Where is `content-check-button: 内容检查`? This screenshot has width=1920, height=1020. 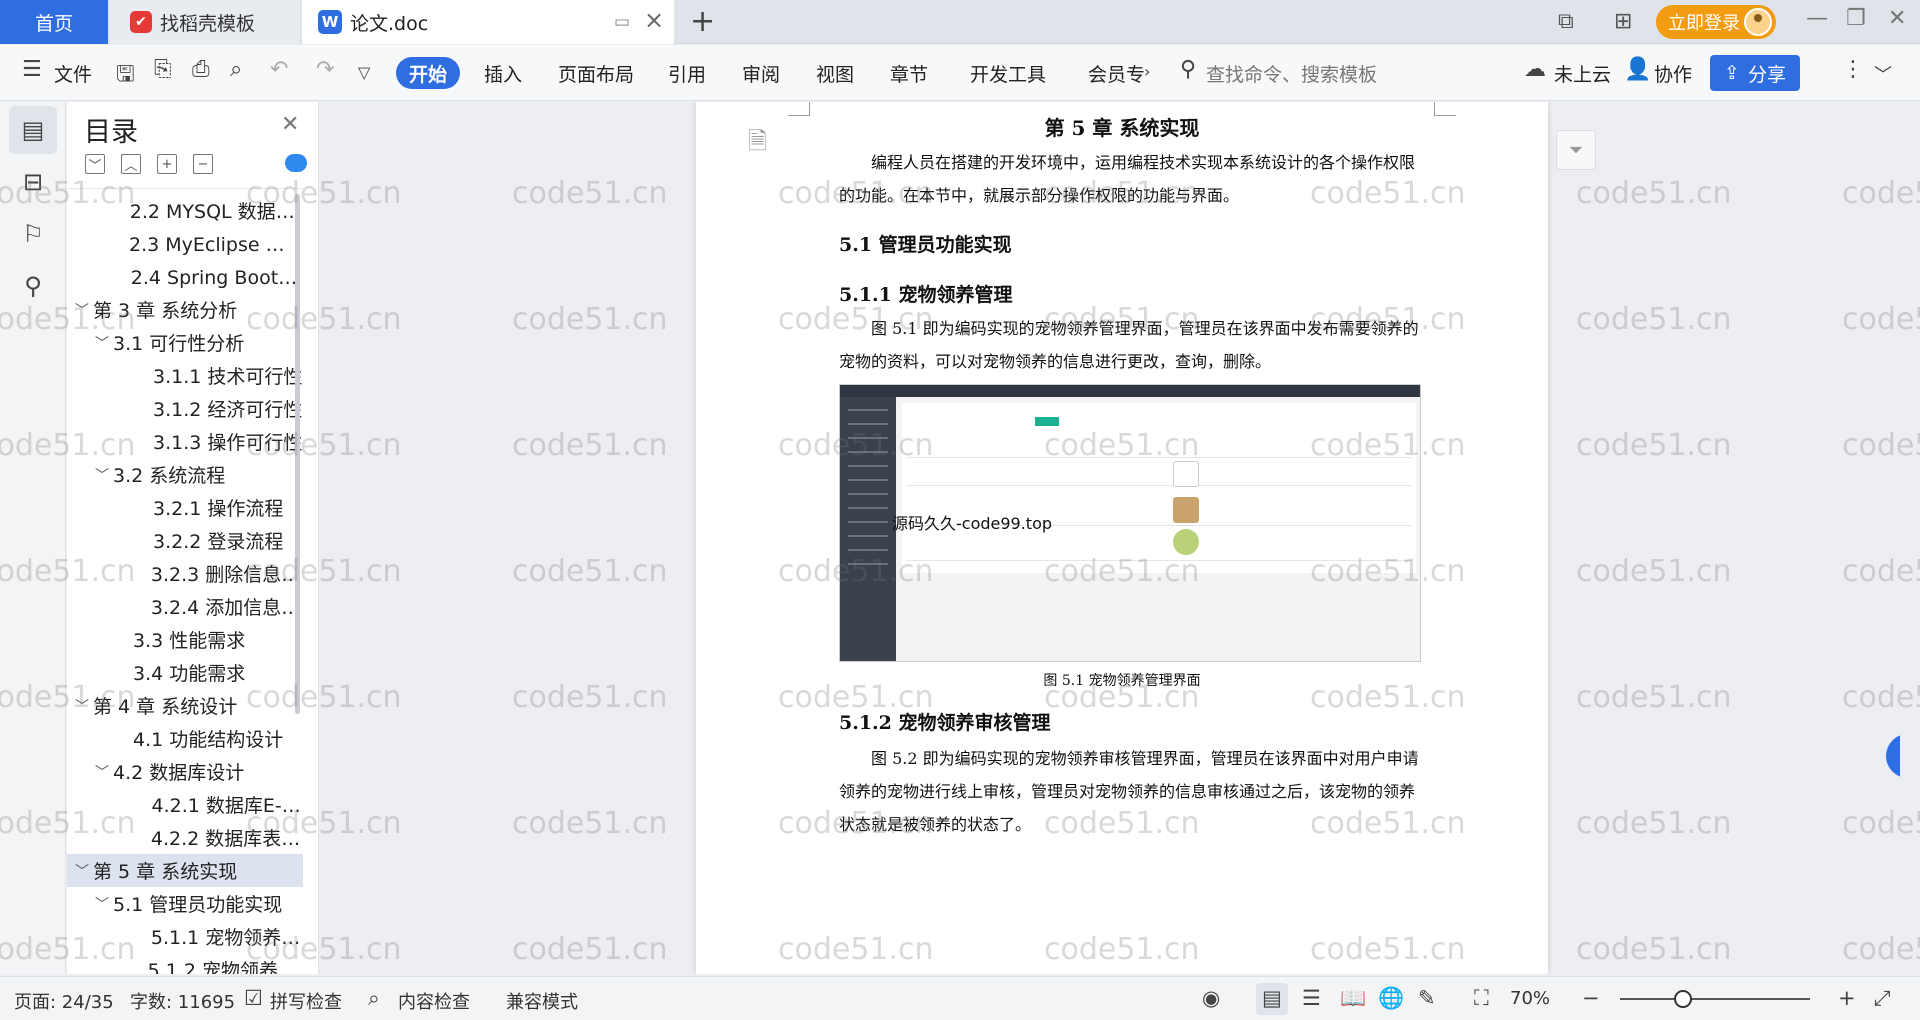 content-check-button: 内容检查 is located at coordinates (434, 1001).